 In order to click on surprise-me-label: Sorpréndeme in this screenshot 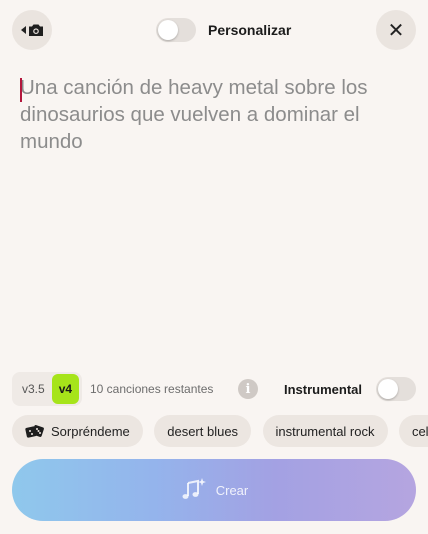, I will do `click(90, 431)`.